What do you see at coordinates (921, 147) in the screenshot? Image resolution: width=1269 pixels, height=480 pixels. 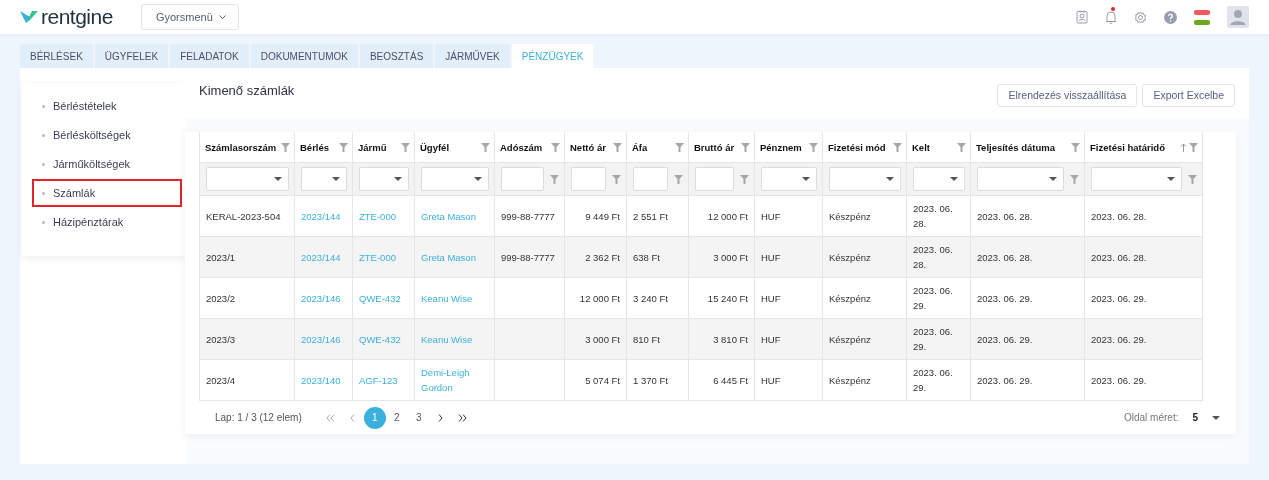 I see `column-header: Kelt` at bounding box center [921, 147].